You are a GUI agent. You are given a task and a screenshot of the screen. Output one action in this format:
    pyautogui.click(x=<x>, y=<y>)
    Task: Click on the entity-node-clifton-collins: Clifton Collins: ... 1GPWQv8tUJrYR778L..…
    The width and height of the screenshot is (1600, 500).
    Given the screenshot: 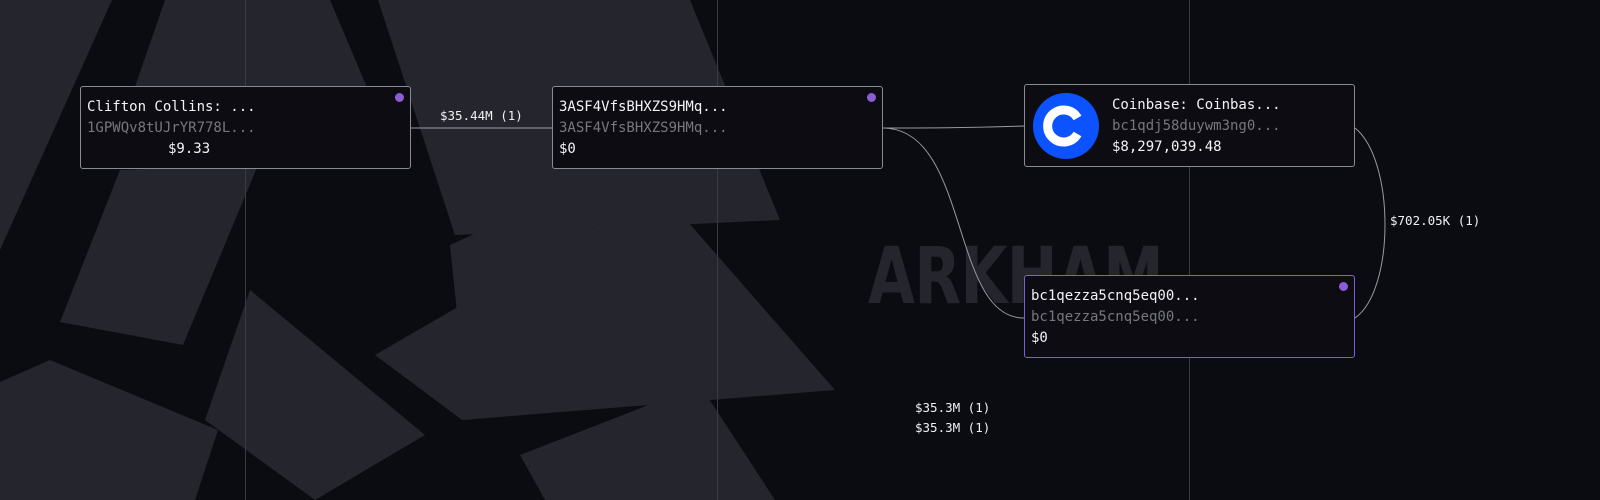 What is the action you would take?
    pyautogui.click(x=245, y=127)
    